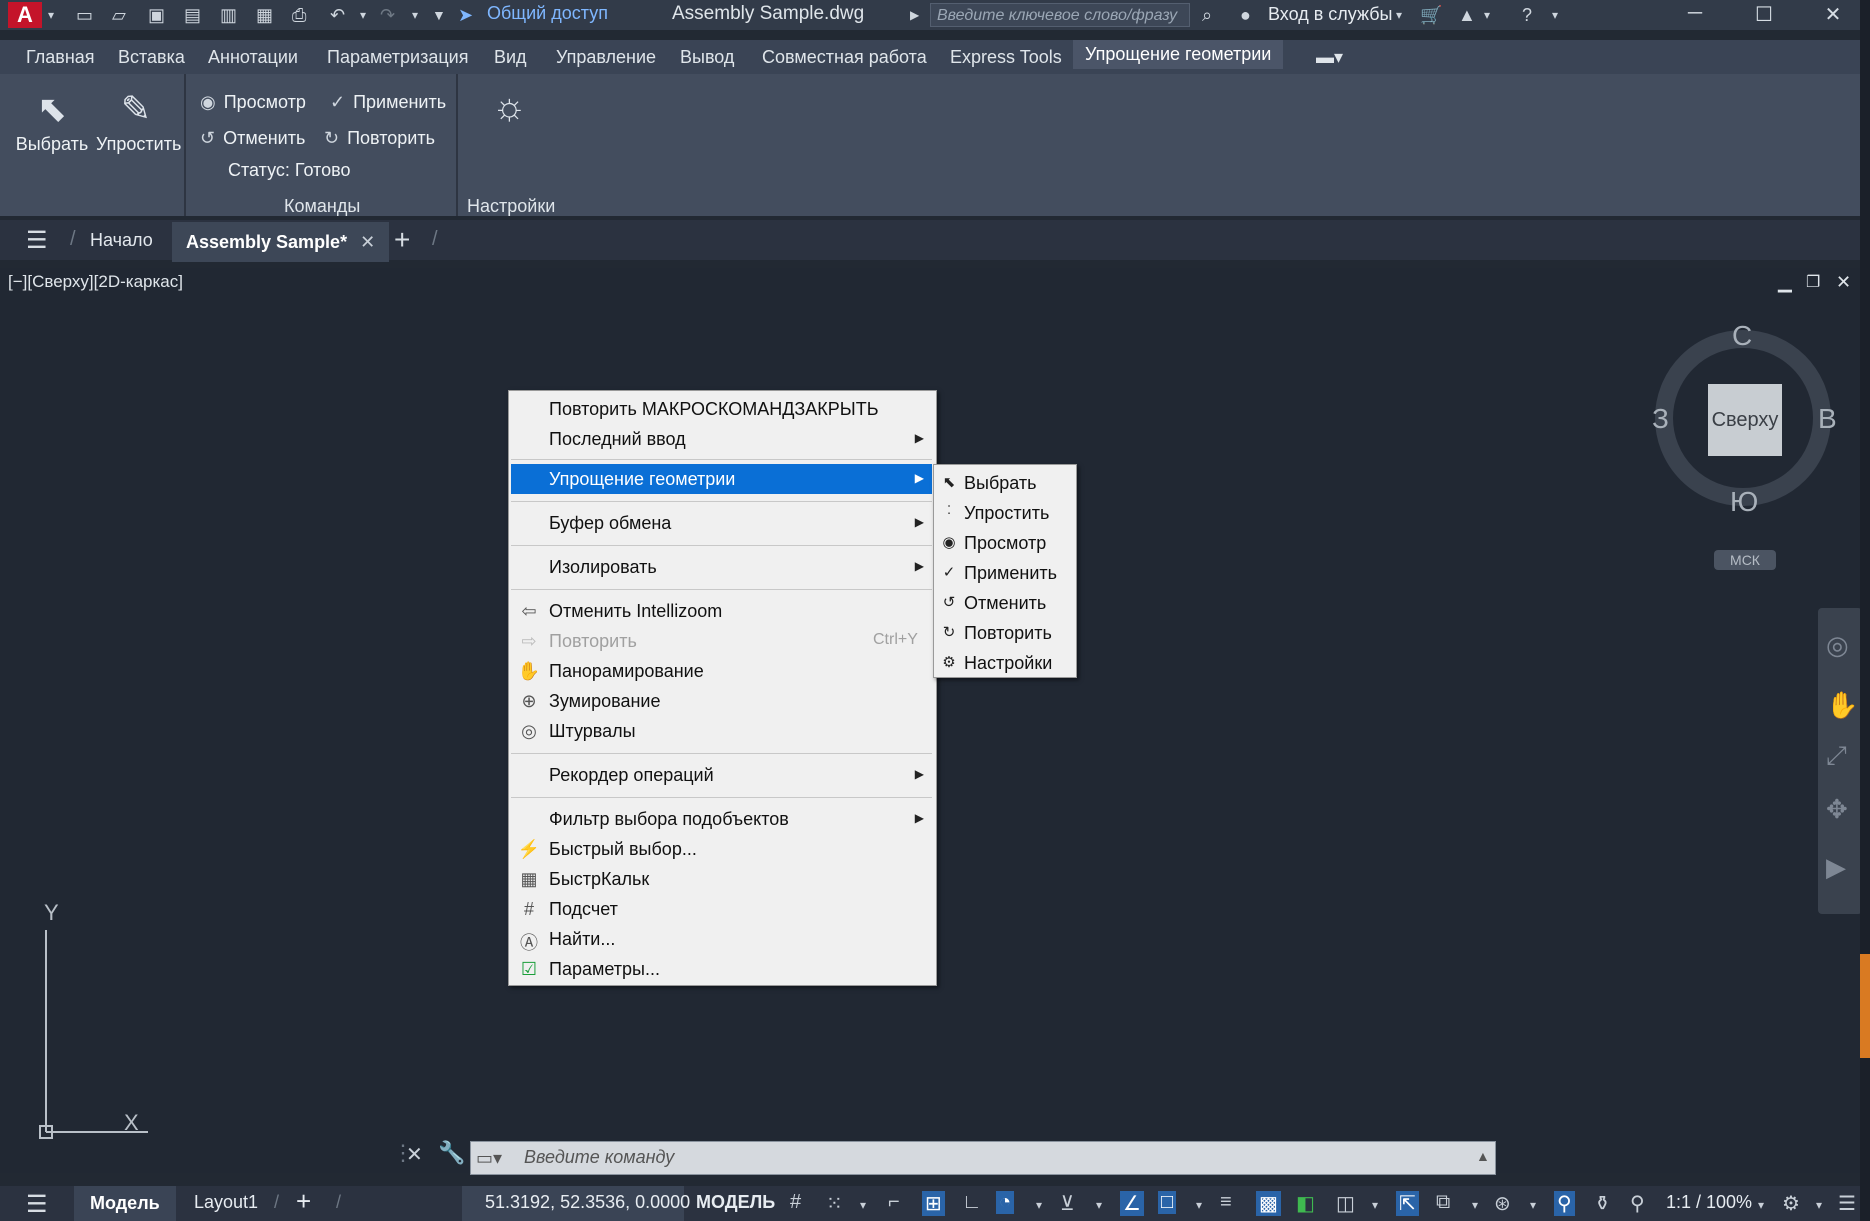  I want to click on ribbon-tab-7: Вывод, so click(707, 57).